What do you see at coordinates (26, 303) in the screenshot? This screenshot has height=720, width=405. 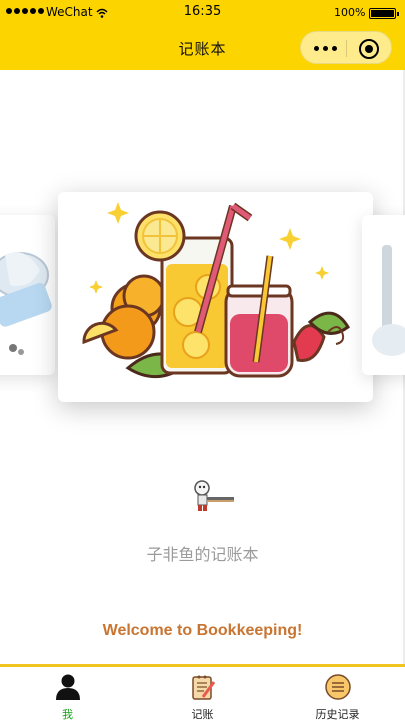 I see `drink-illustration-icon` at bounding box center [26, 303].